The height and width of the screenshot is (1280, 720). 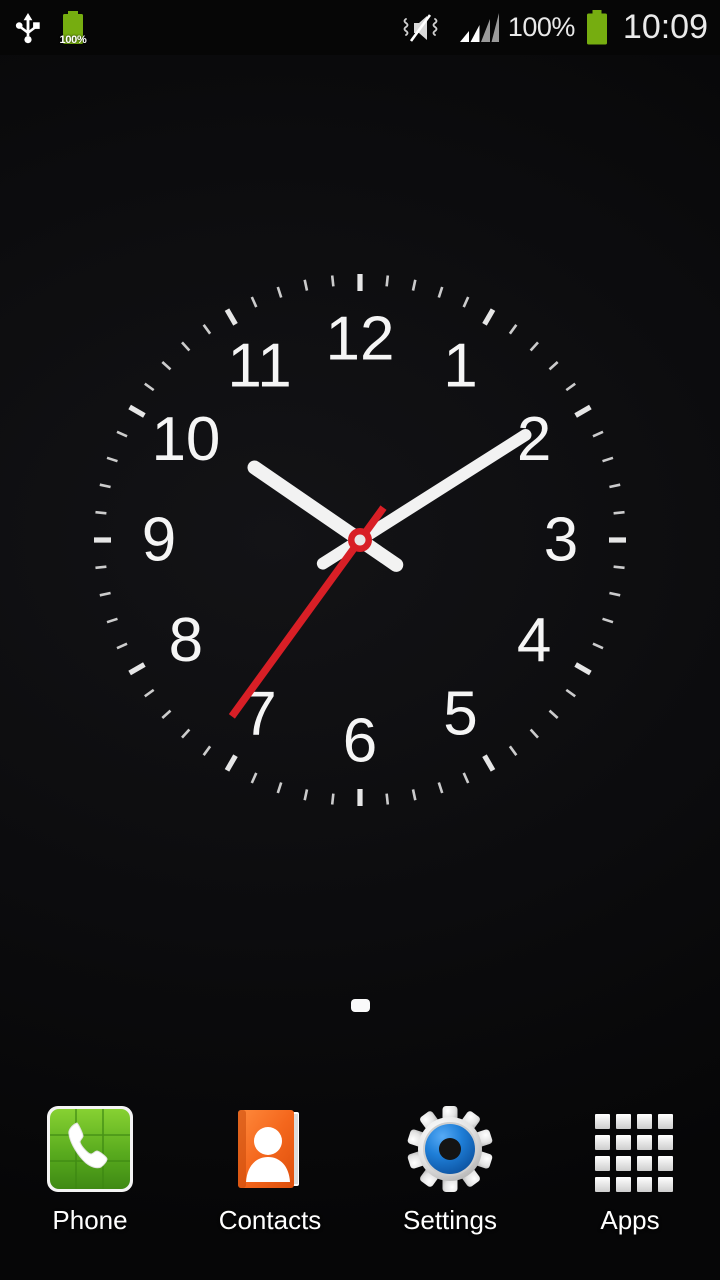 What do you see at coordinates (73, 28) in the screenshot?
I see `battery-charging-icon: 100%` at bounding box center [73, 28].